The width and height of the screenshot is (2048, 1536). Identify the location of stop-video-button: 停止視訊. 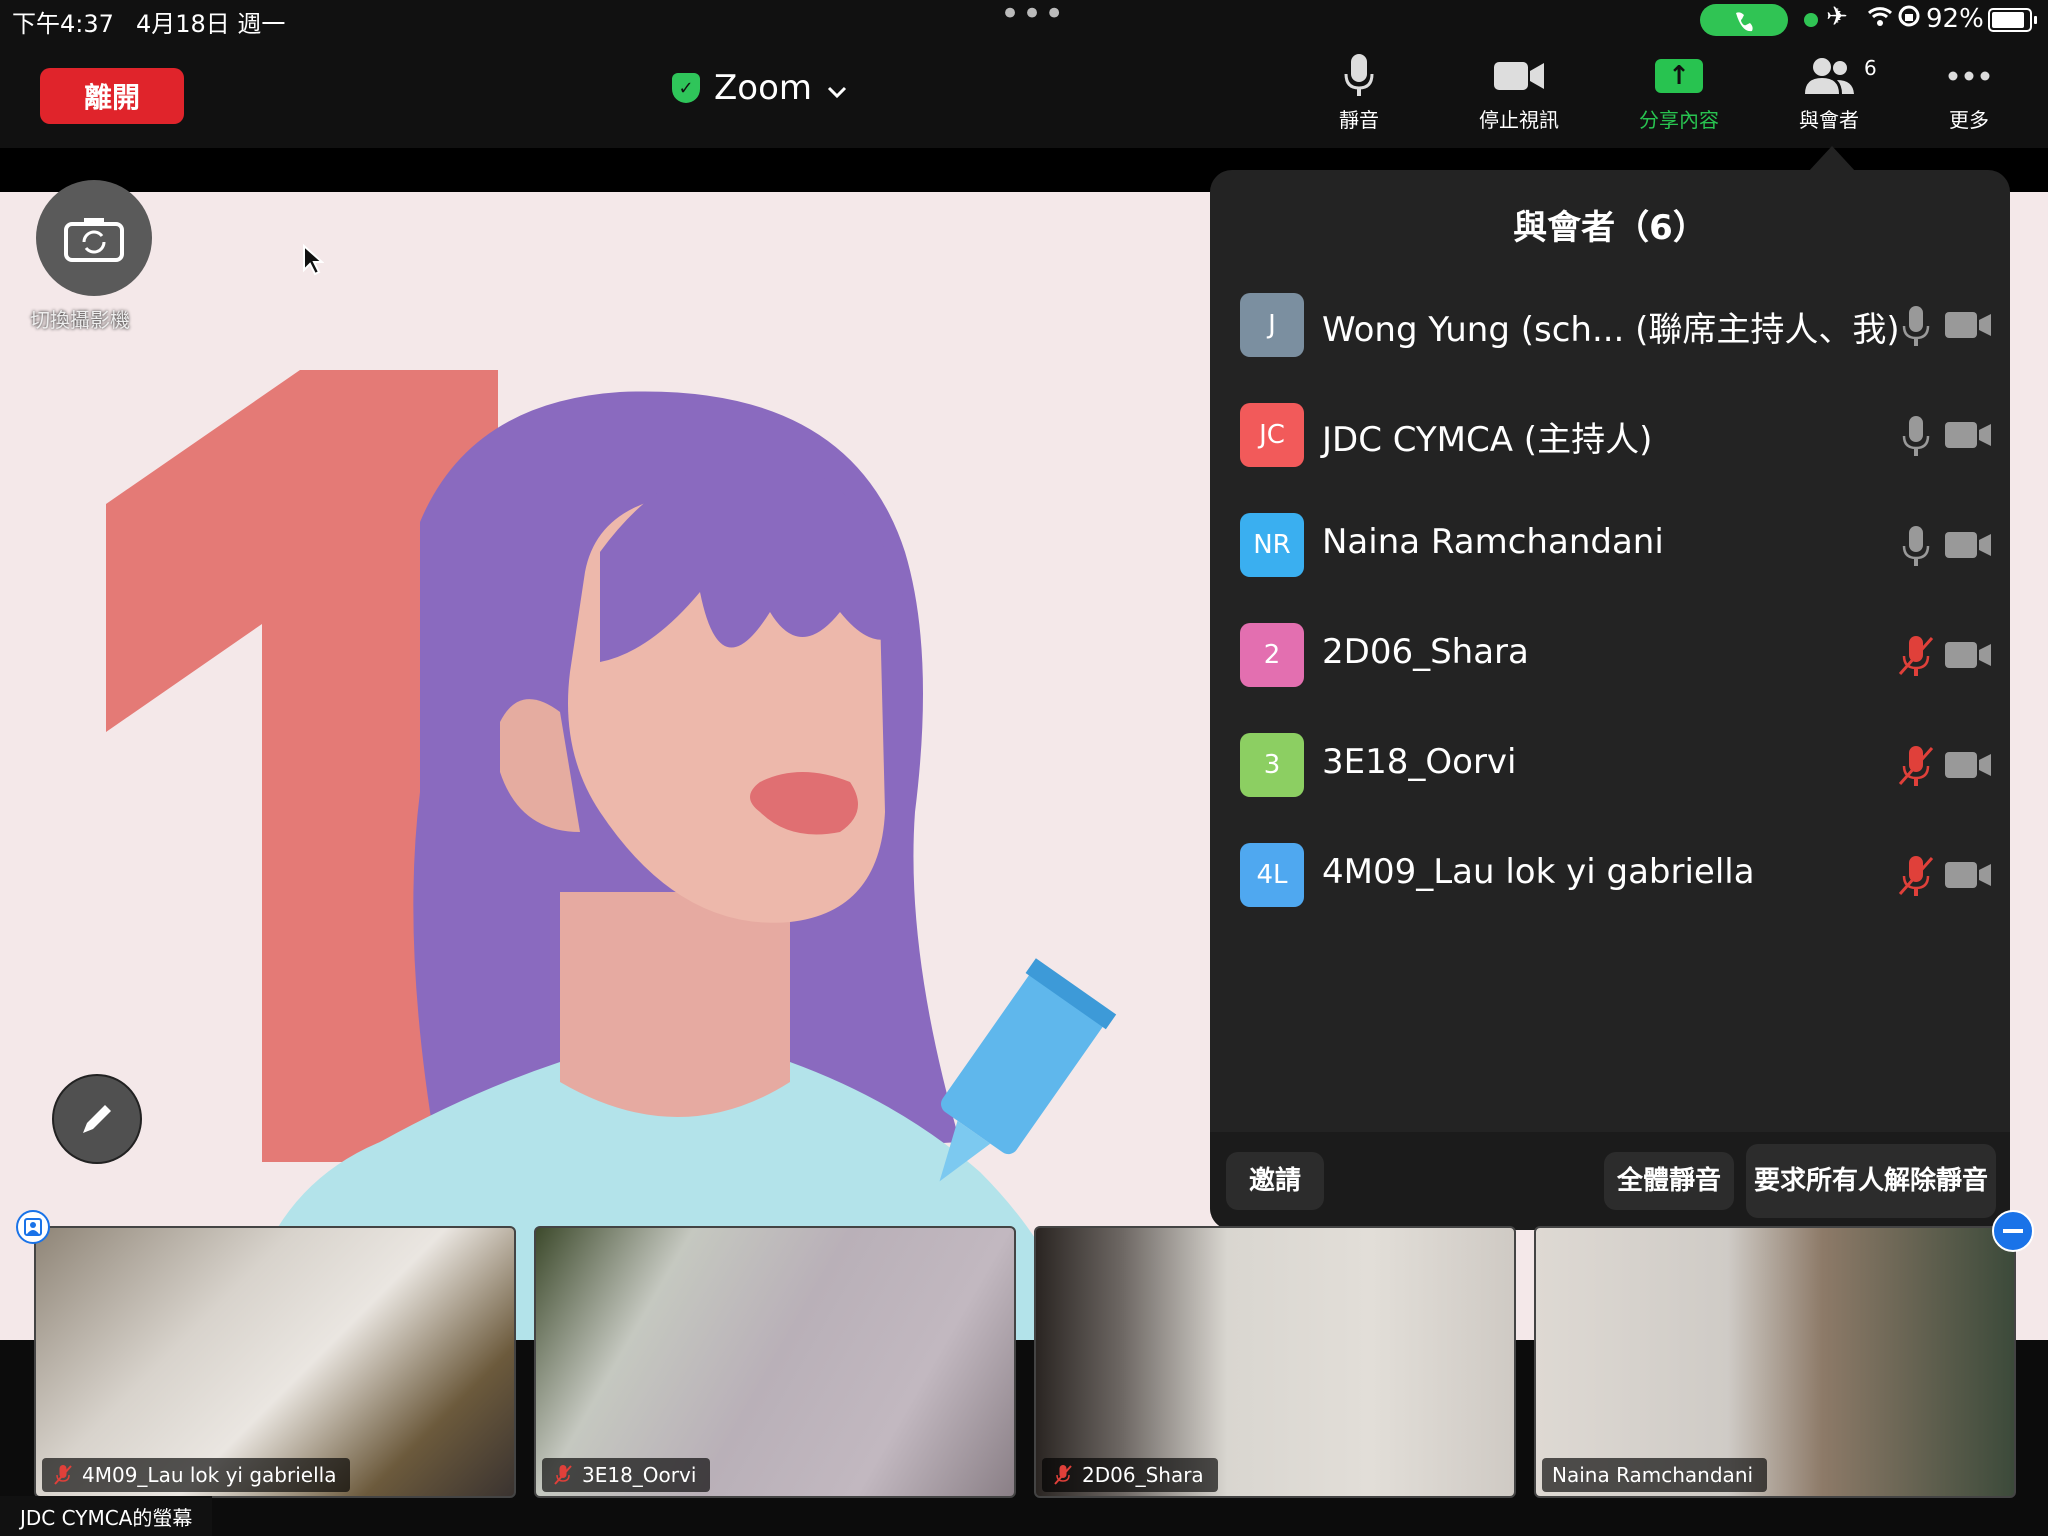
(1519, 92).